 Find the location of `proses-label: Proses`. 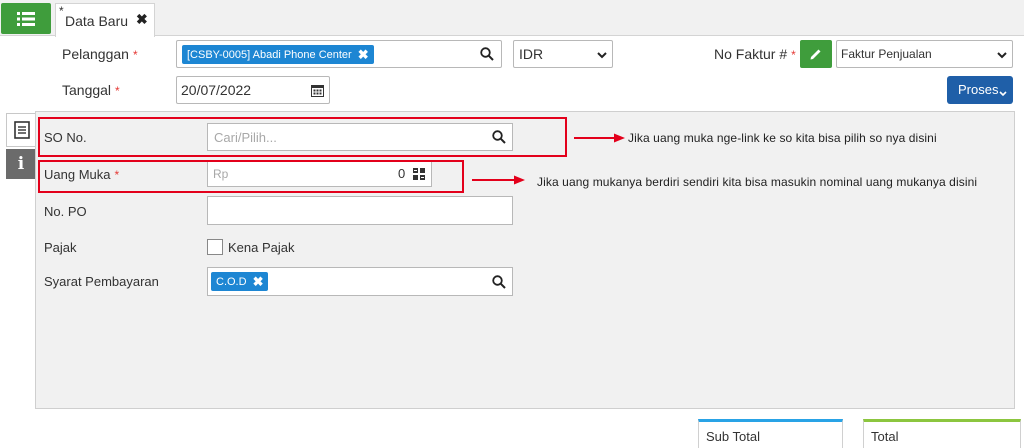

proses-label: Proses is located at coordinates (978, 89).